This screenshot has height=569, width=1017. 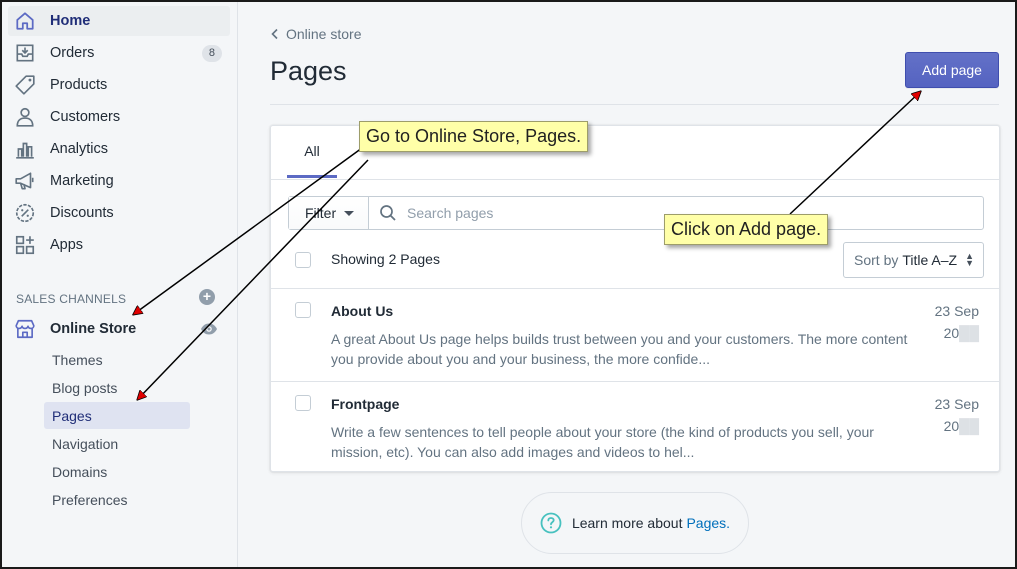 I want to click on sidebar-subitem-navigation: Navigation, so click(x=117, y=443).